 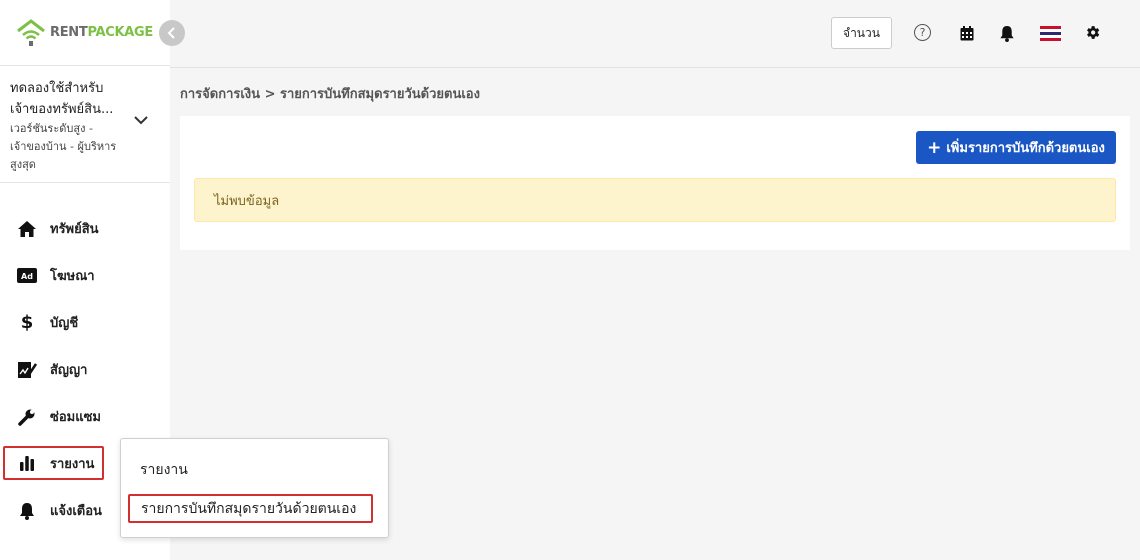 I want to click on chevron-left-icon, so click(x=171, y=33).